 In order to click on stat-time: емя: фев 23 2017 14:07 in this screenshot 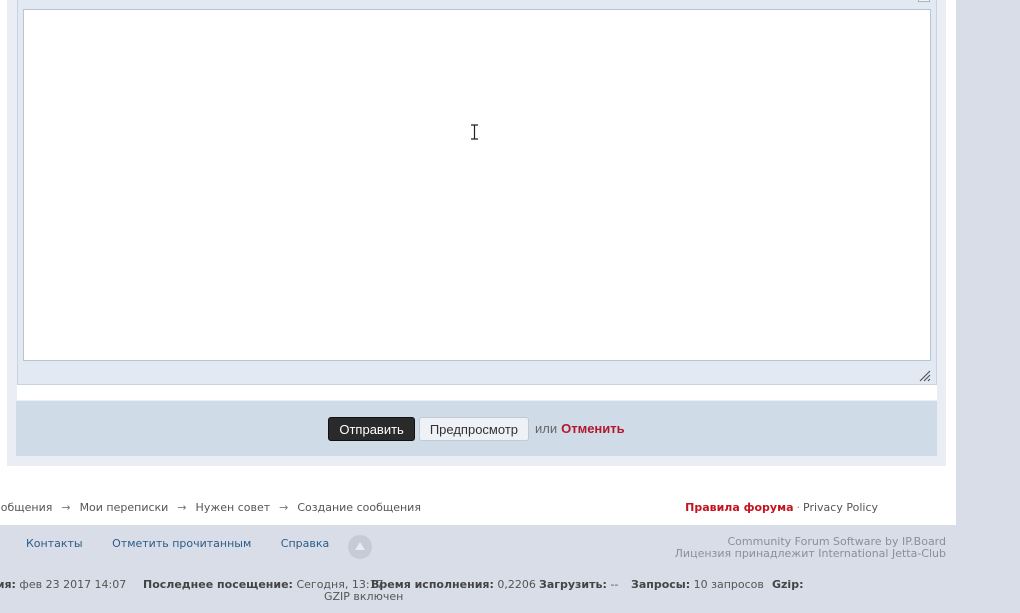, I will do `click(63, 584)`.